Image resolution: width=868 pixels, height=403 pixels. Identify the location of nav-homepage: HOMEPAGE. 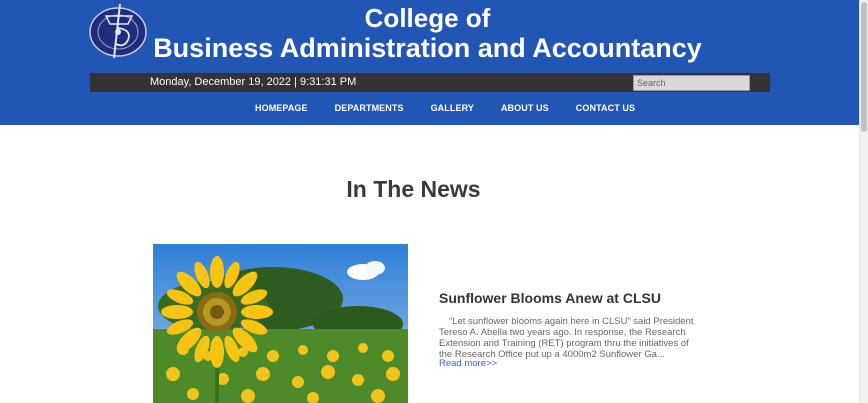
(281, 108).